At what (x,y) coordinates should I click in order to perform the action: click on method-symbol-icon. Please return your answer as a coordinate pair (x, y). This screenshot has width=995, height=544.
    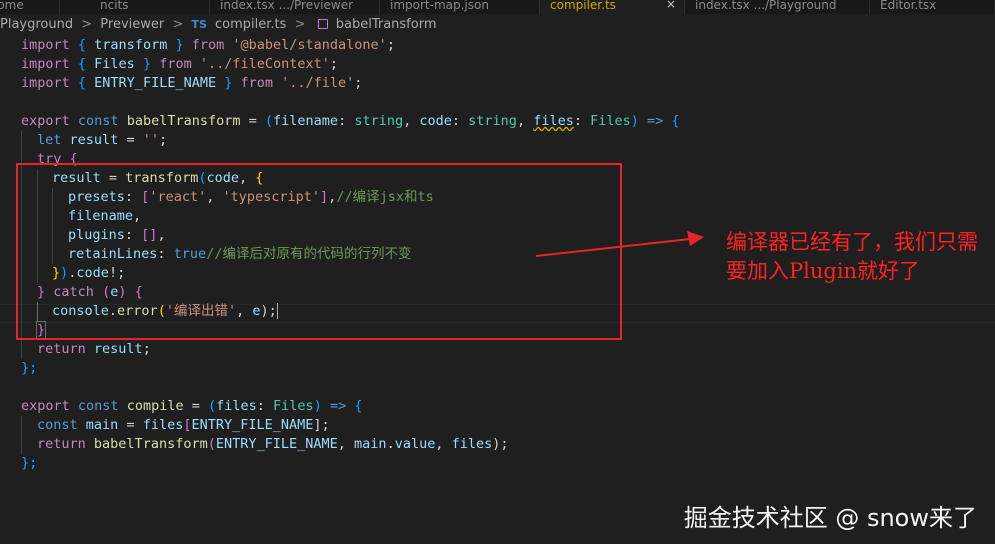
    Looking at the image, I should click on (322, 24).